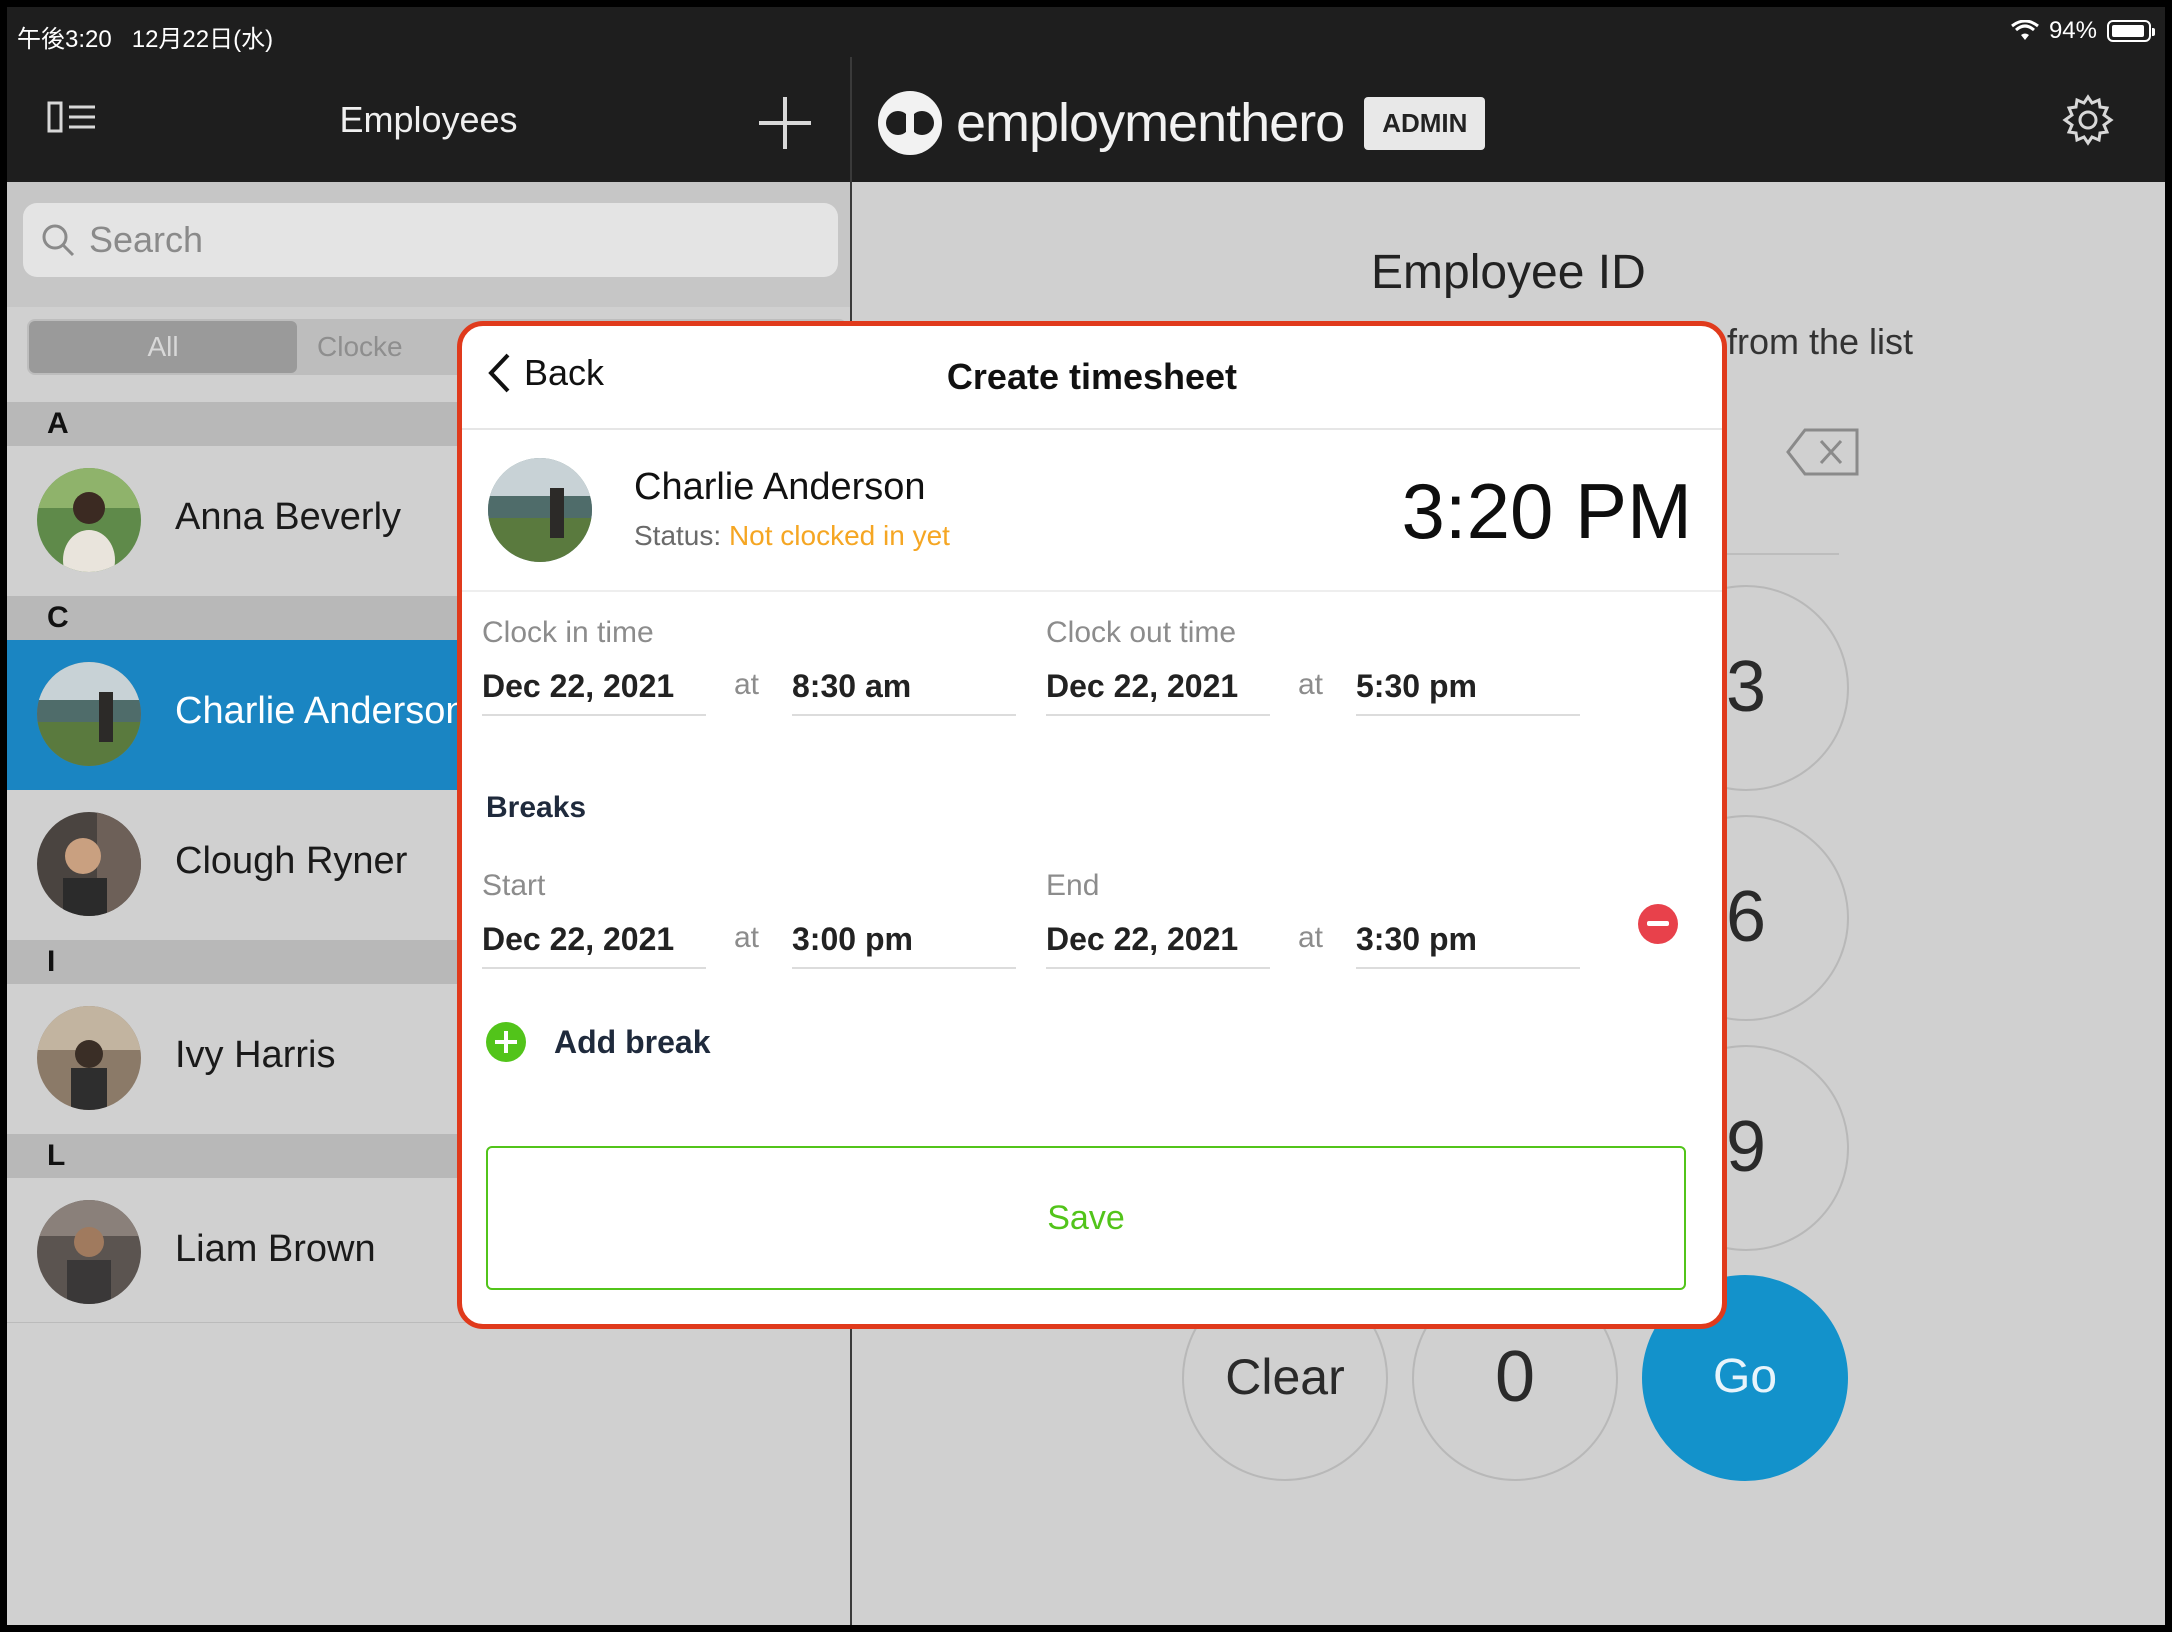 The height and width of the screenshot is (1632, 2172). I want to click on search-icon, so click(58, 240).